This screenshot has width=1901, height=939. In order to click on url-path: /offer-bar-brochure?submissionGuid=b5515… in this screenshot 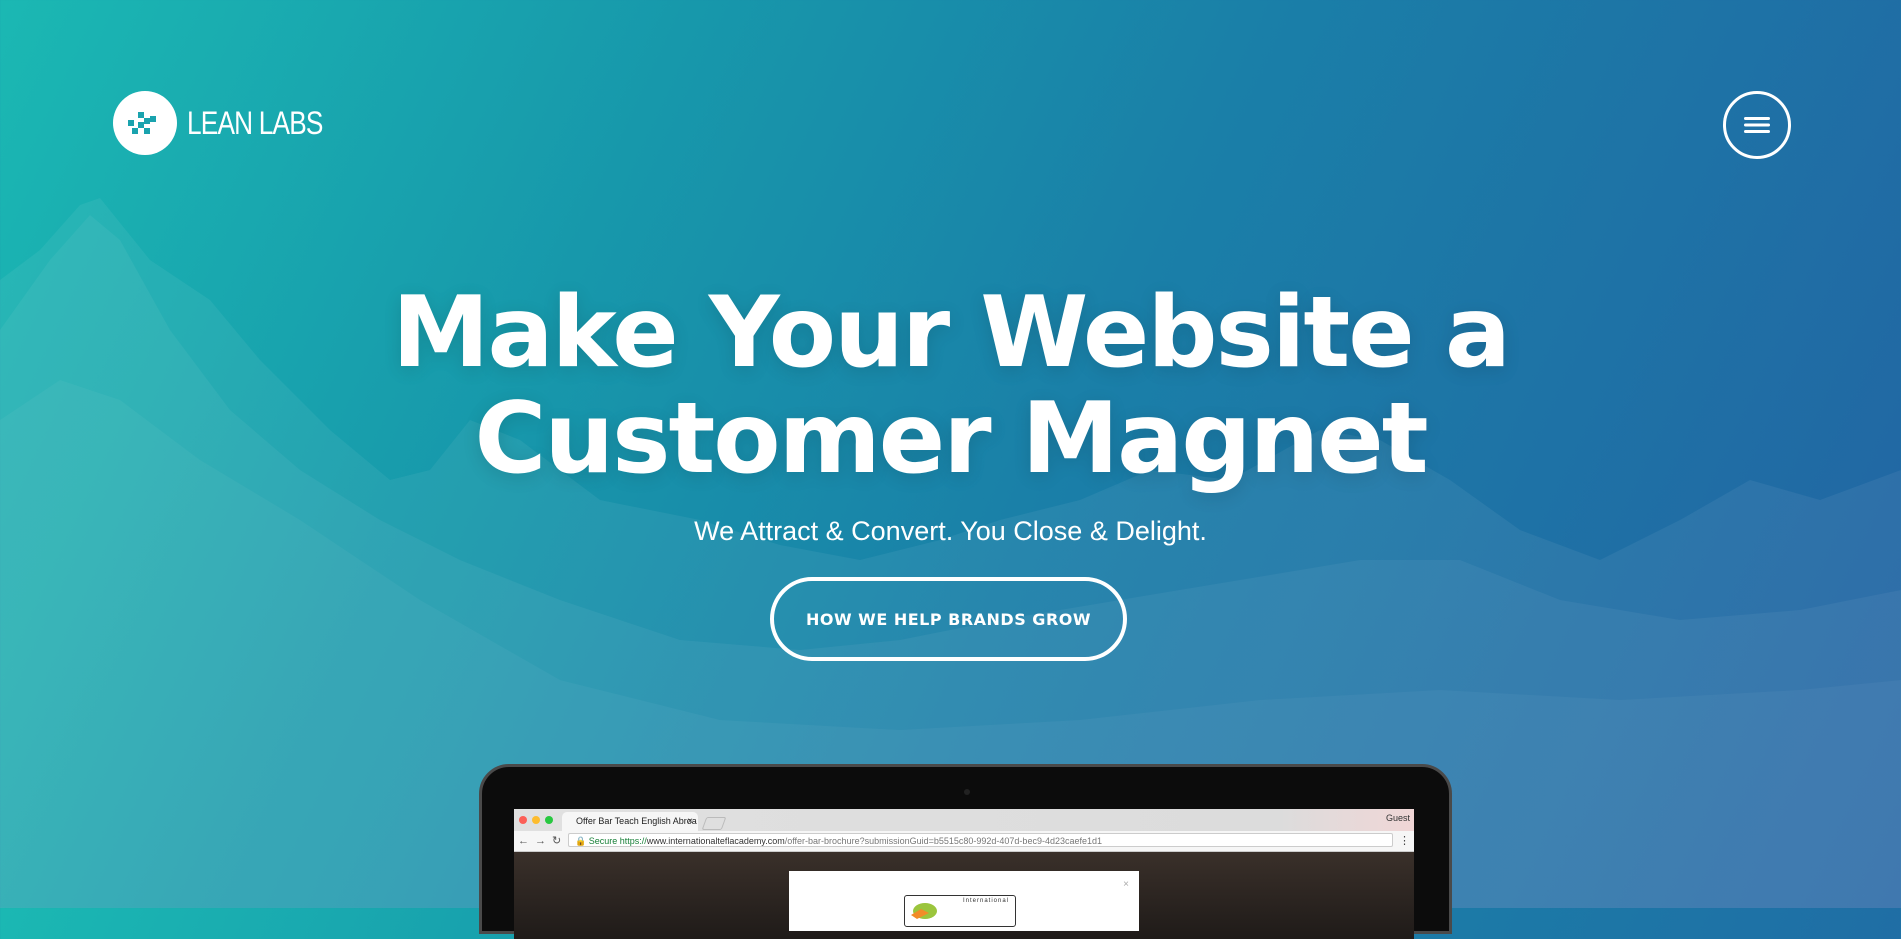, I will do `click(943, 841)`.